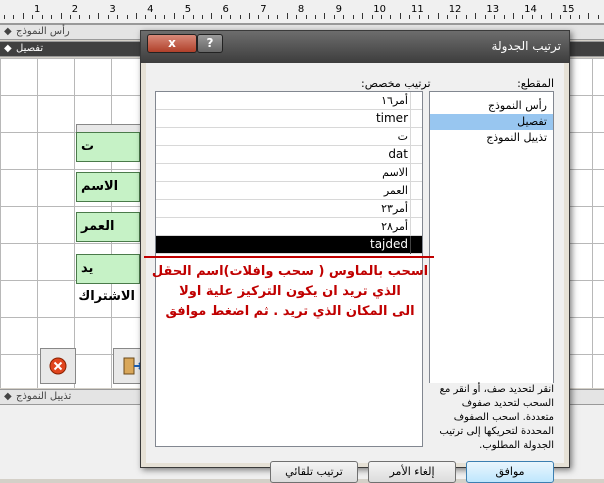 This screenshot has height=483, width=604. What do you see at coordinates (289, 137) in the screenshot?
I see `list-item: ت` at bounding box center [289, 137].